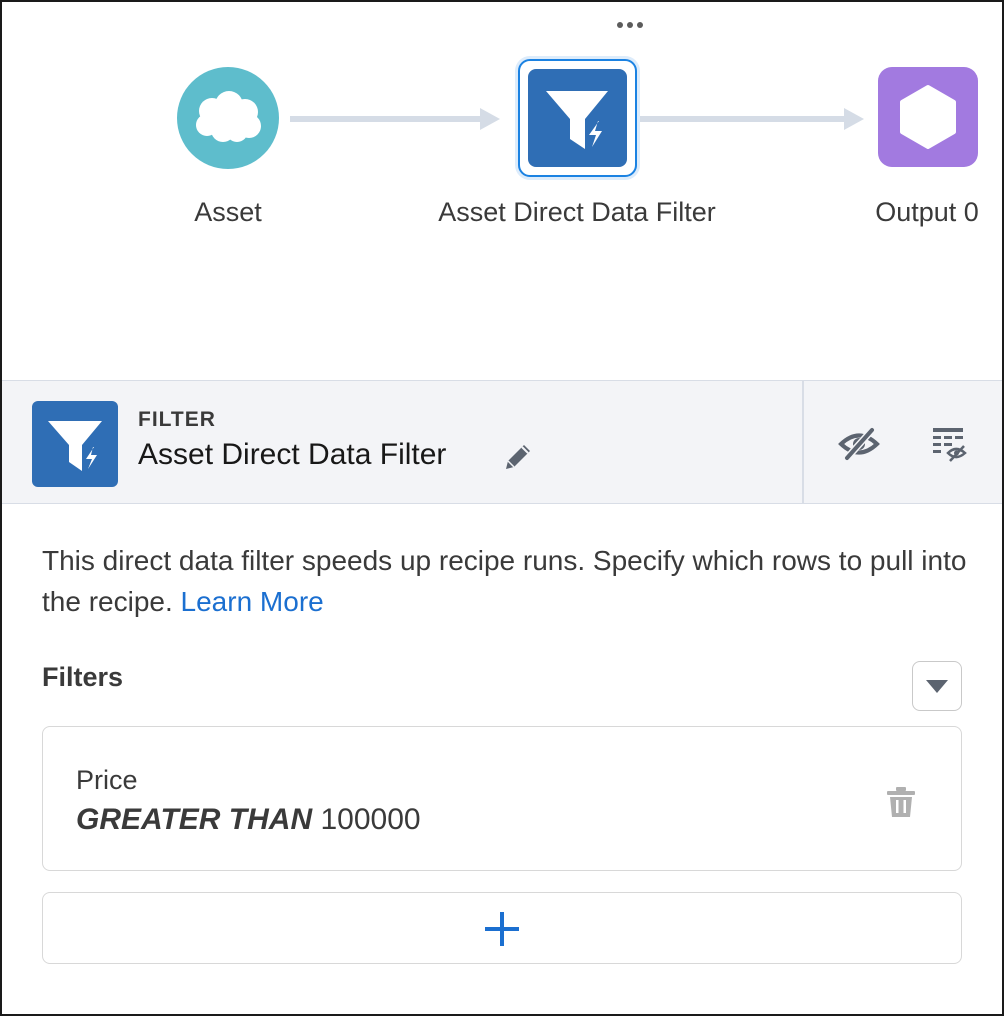 The width and height of the screenshot is (1004, 1016). Describe the element at coordinates (803, 442) in the screenshot. I see `header-divider` at that location.